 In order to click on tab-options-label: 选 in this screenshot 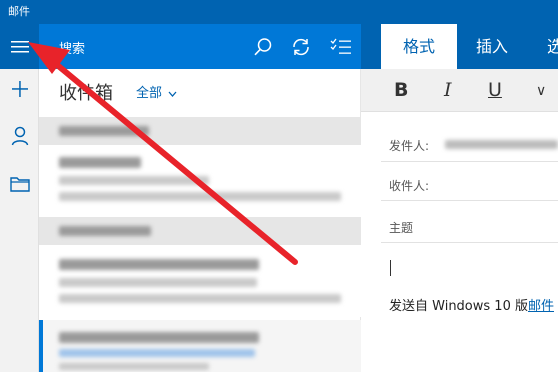, I will do `click(552, 46)`.